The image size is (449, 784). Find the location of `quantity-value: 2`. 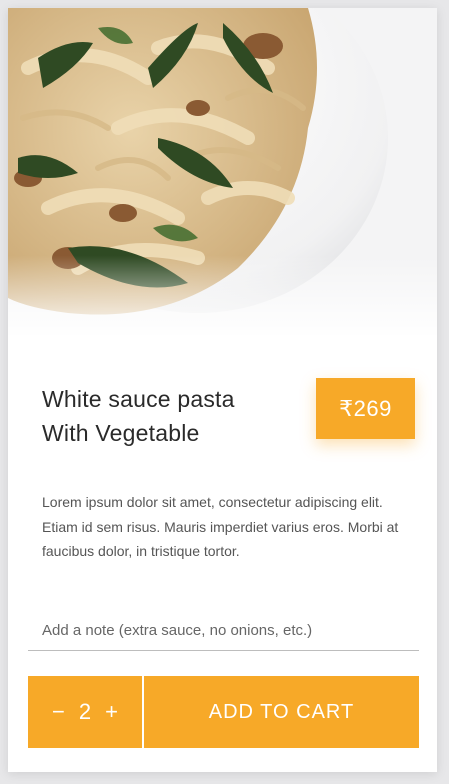

quantity-value: 2 is located at coordinates (85, 711).